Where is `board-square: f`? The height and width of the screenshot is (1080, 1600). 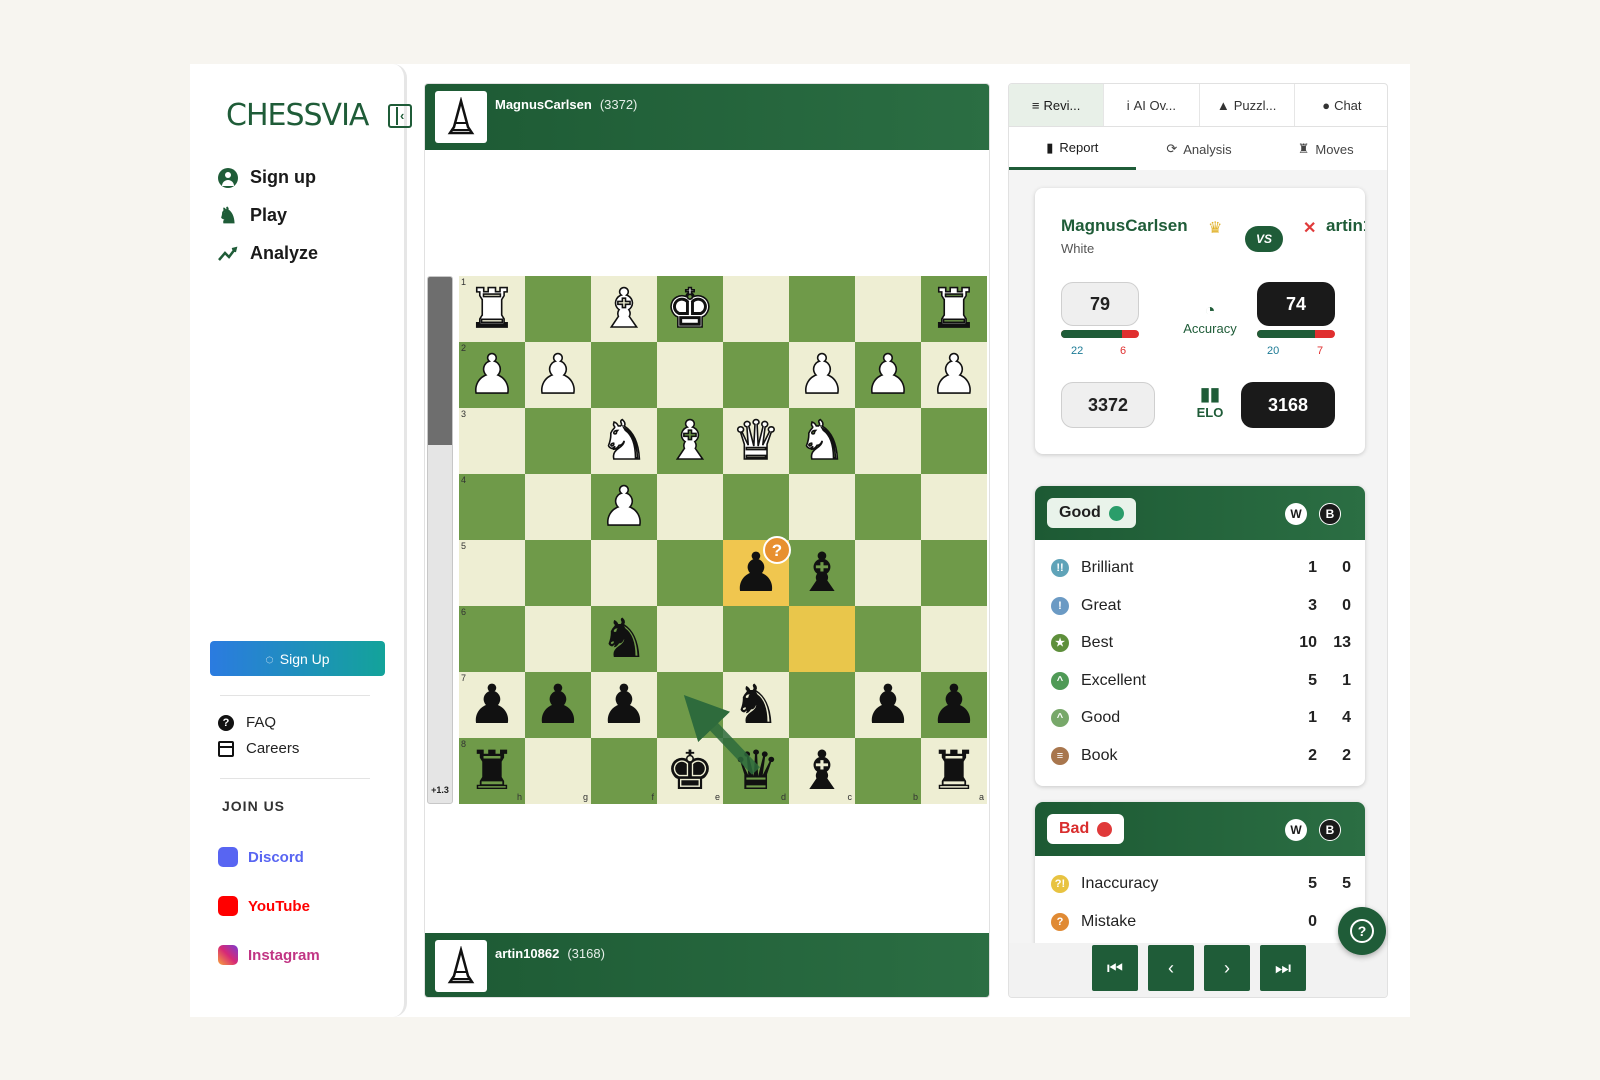
board-square: f is located at coordinates (624, 771).